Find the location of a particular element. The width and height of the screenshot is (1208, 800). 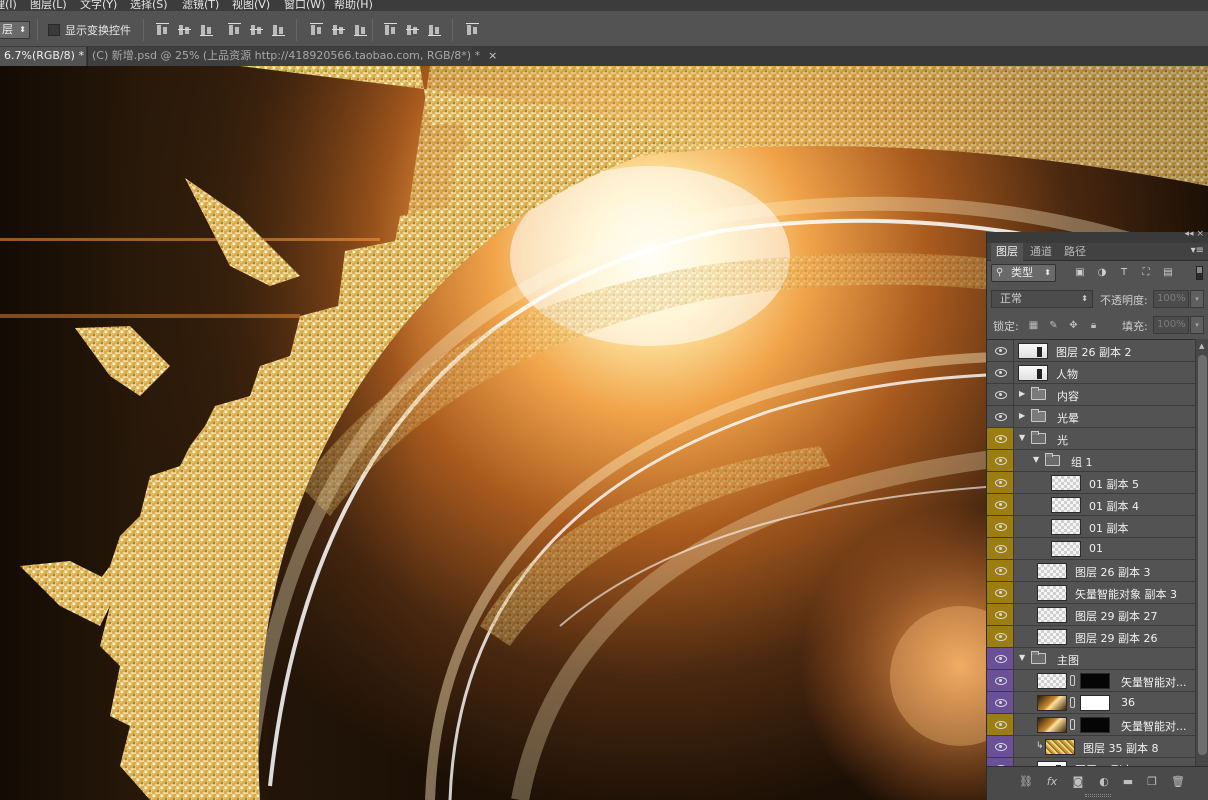

layer-group-row: ▼ 组 1 is located at coordinates (1091, 461).